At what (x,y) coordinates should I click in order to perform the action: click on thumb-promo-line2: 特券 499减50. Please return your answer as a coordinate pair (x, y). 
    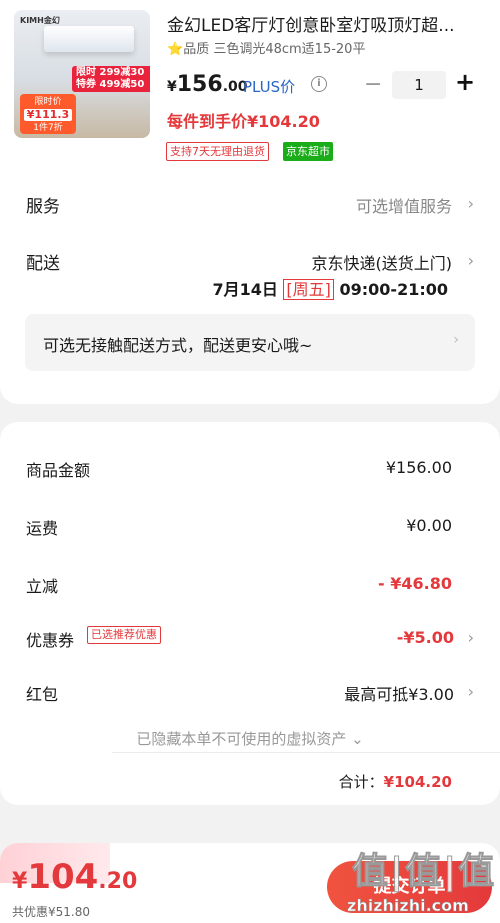
    Looking at the image, I should click on (110, 84).